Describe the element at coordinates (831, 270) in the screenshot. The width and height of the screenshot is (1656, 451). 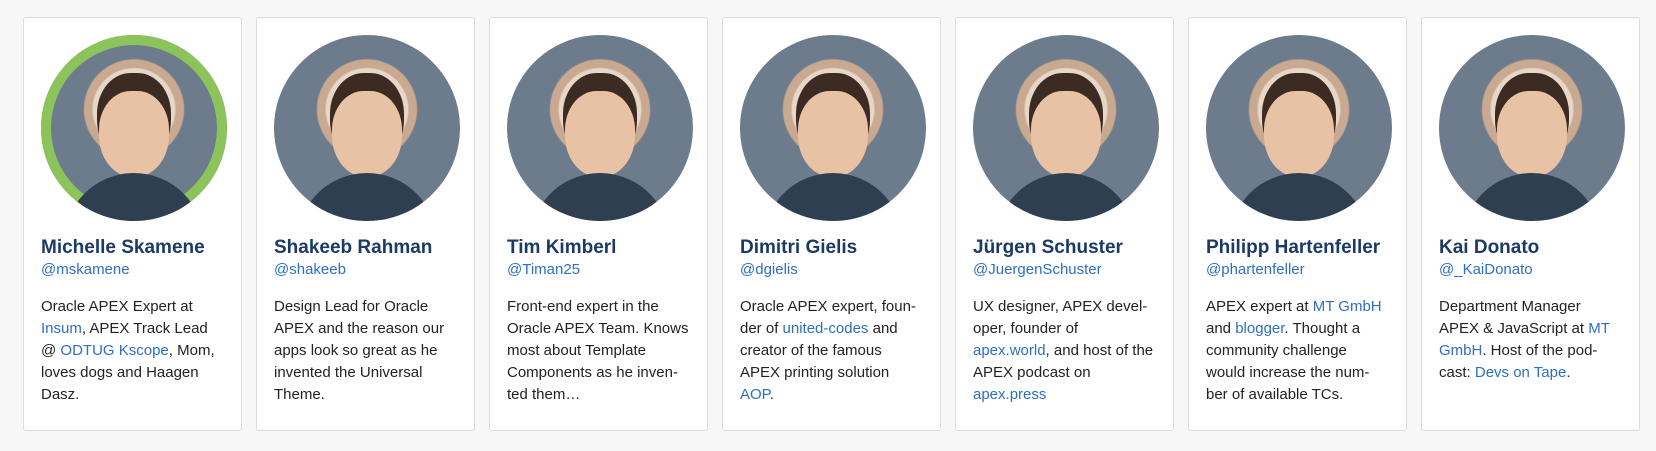
I see `person-handle-link: @dgielis` at that location.